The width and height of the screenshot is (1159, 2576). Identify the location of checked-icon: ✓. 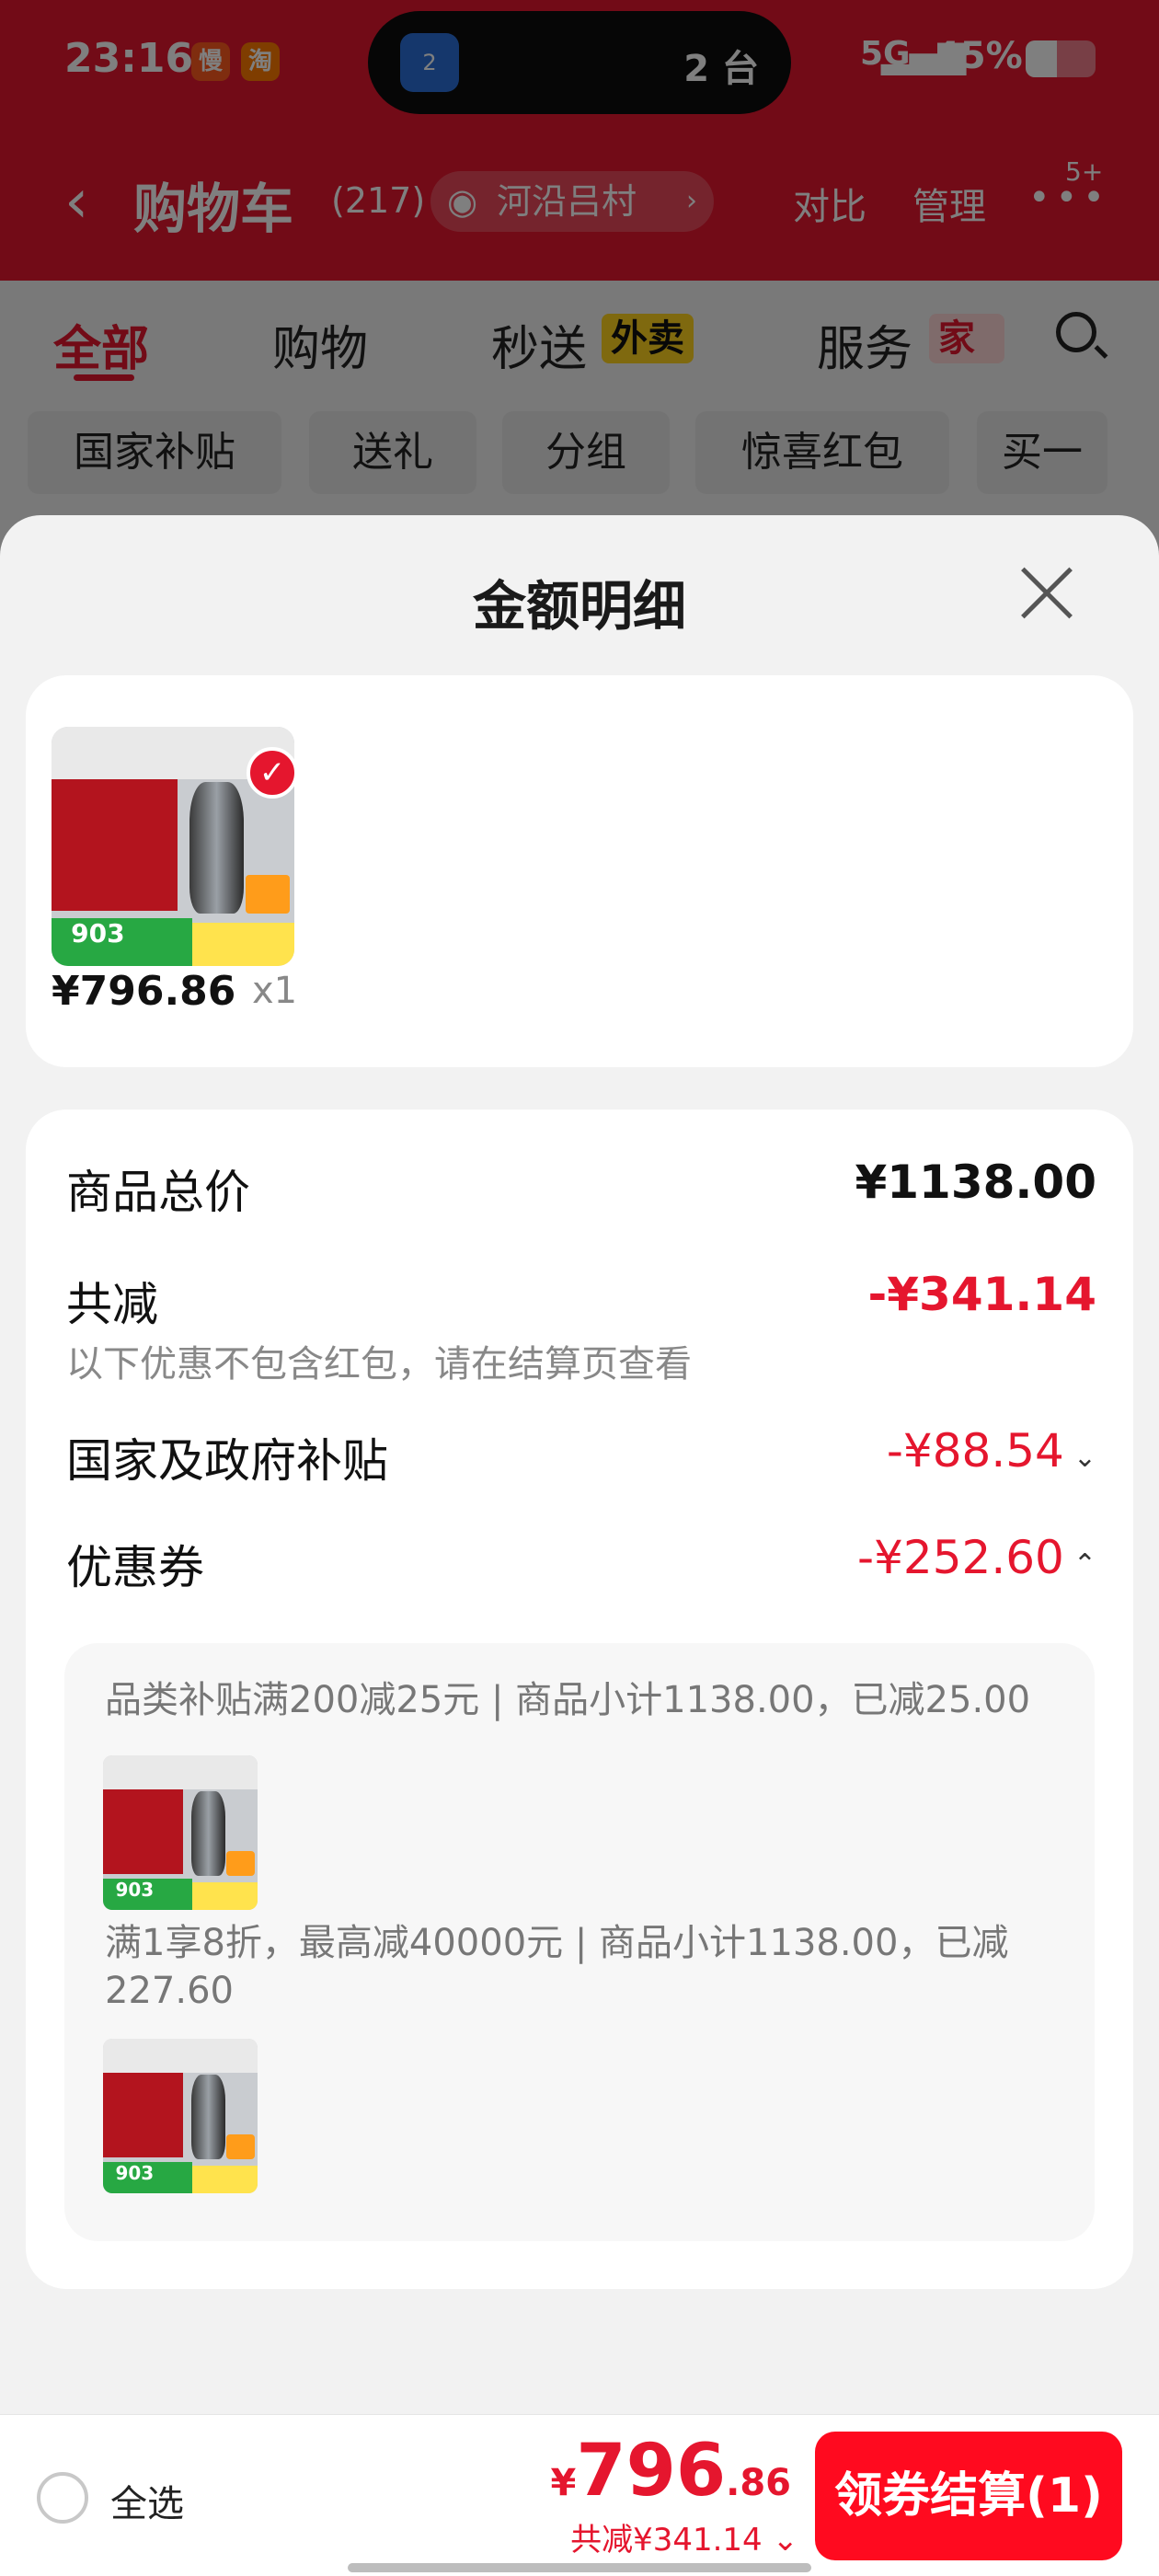
(270, 773).